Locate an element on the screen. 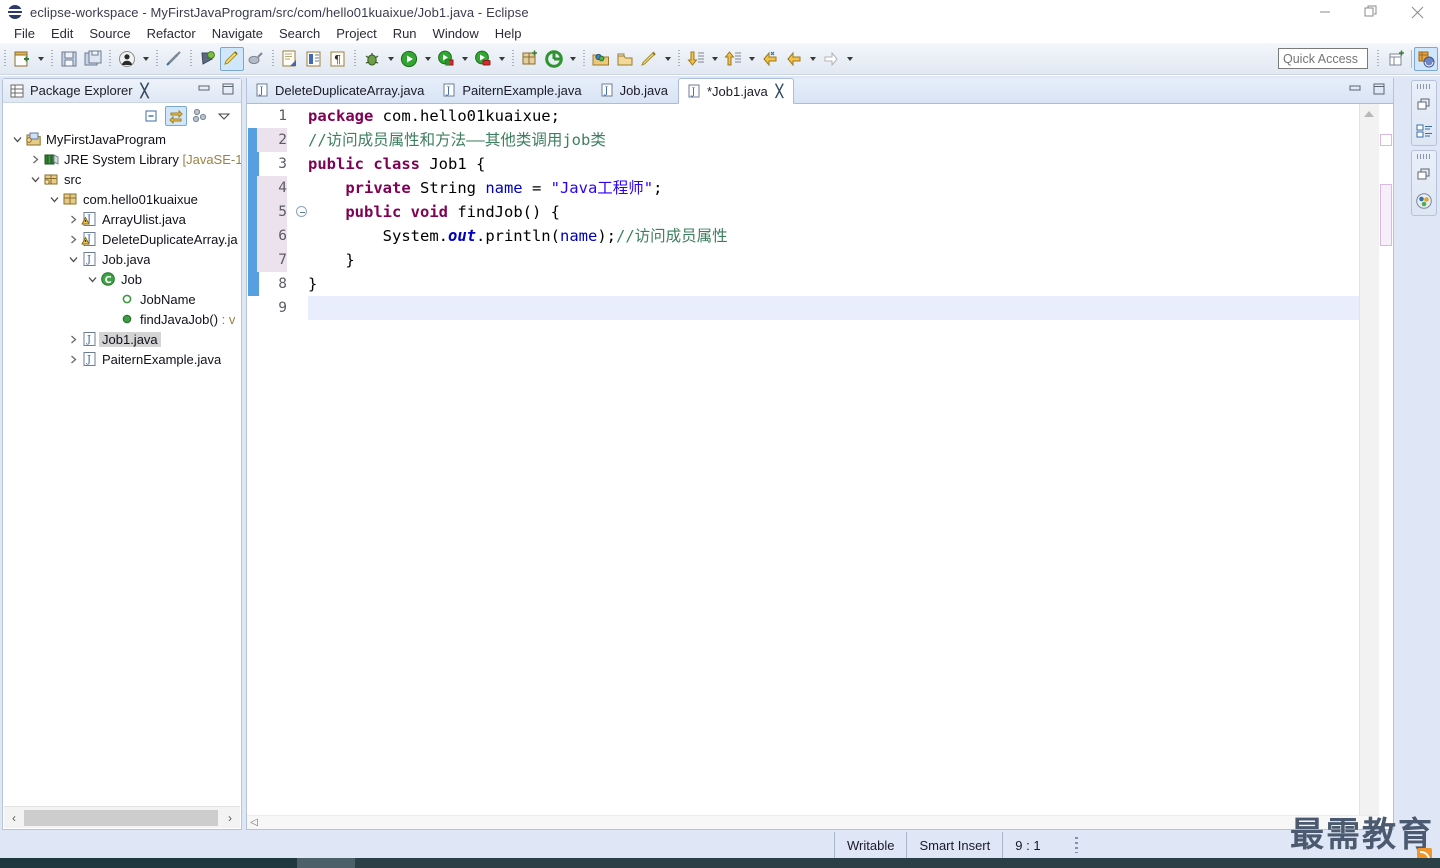 This screenshot has width=1440, height=868. tree-item-package: com.hello01kuaixue is located at coordinates (122, 199).